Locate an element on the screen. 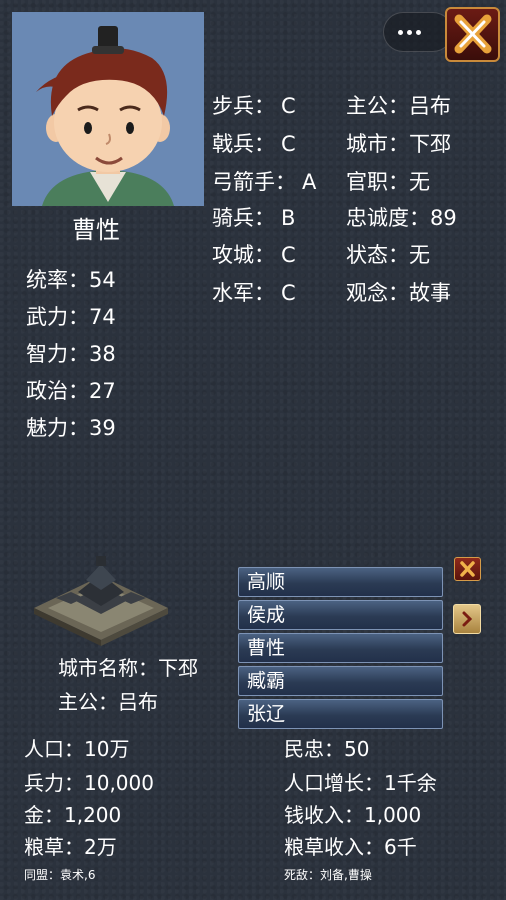 This screenshot has width=506, height=900. stat-command: 统率：54 is located at coordinates (71, 280).